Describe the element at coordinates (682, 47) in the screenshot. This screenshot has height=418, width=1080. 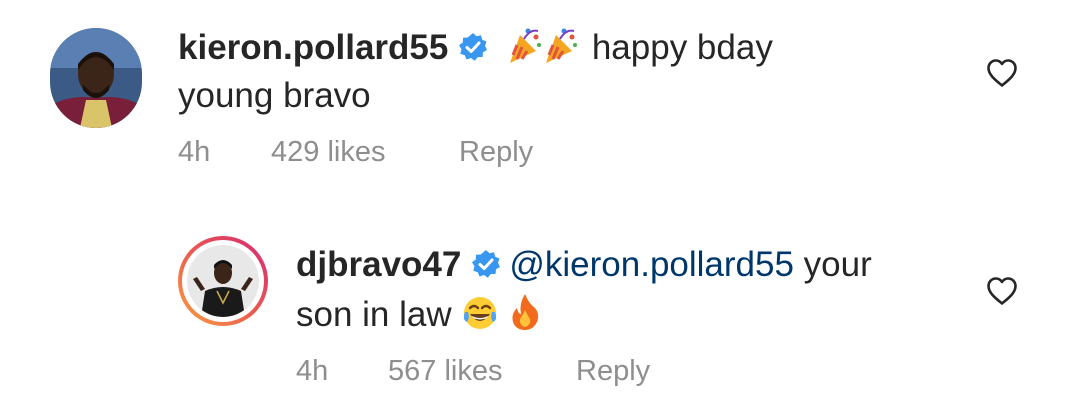
I see `comment-text: happy bday` at that location.